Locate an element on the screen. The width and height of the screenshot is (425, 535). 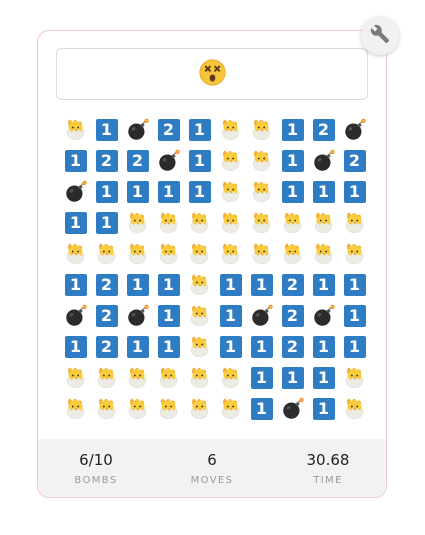
status-face-button is located at coordinates (212, 74).